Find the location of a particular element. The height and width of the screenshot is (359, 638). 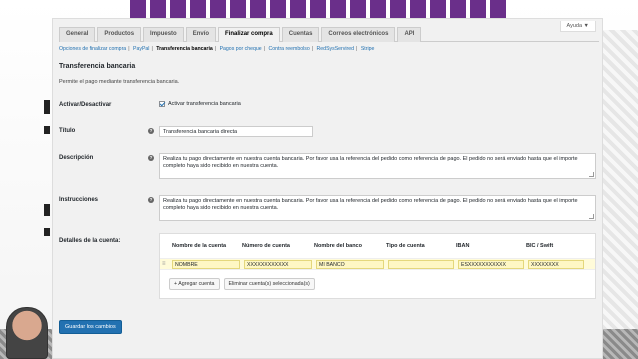

account-number-input: XXXXXXXXXXXX is located at coordinates (278, 264).